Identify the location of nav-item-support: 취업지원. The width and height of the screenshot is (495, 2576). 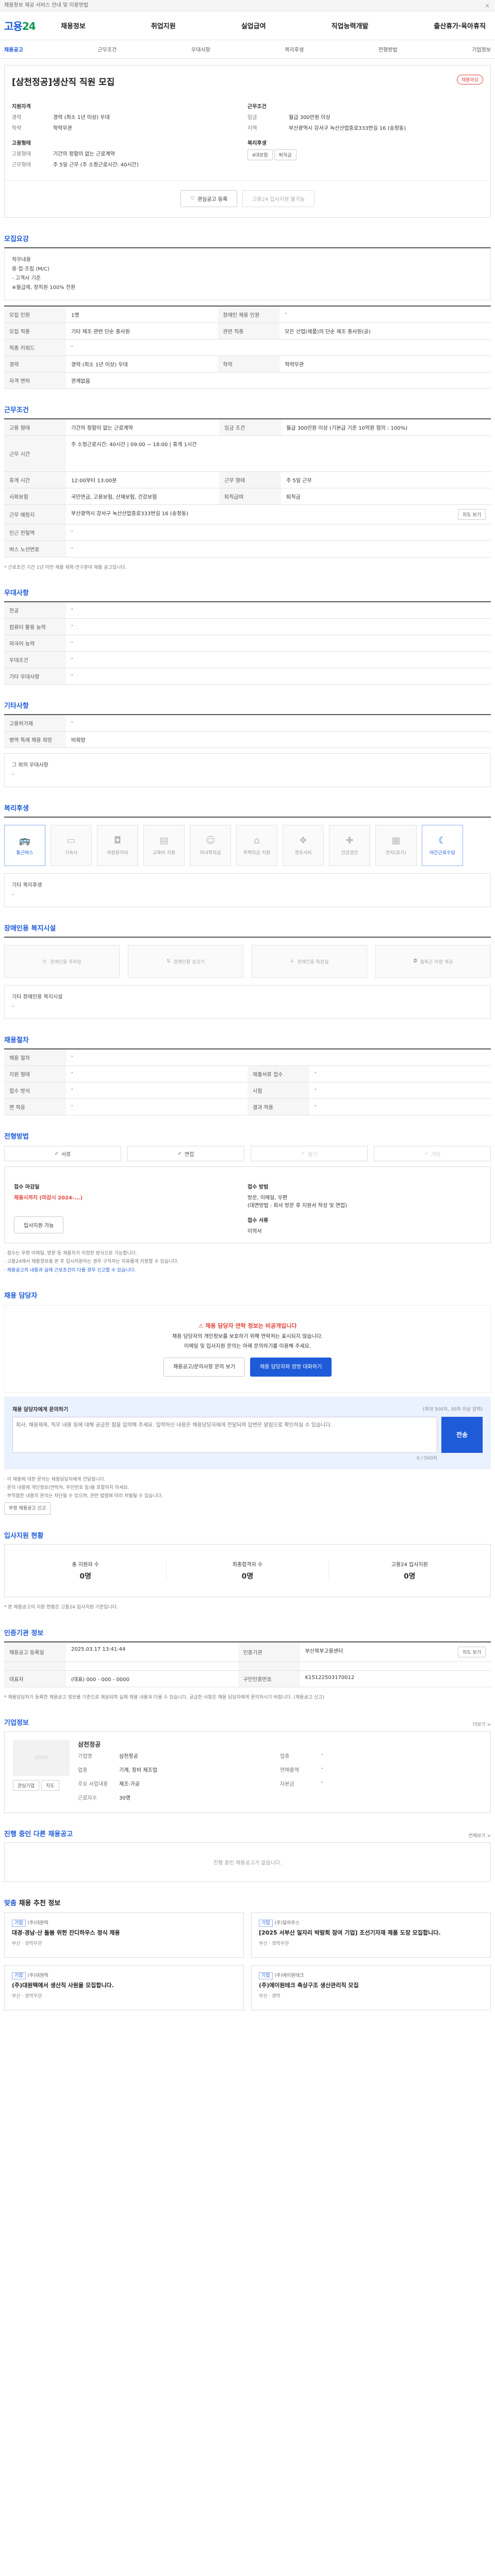
(164, 25).